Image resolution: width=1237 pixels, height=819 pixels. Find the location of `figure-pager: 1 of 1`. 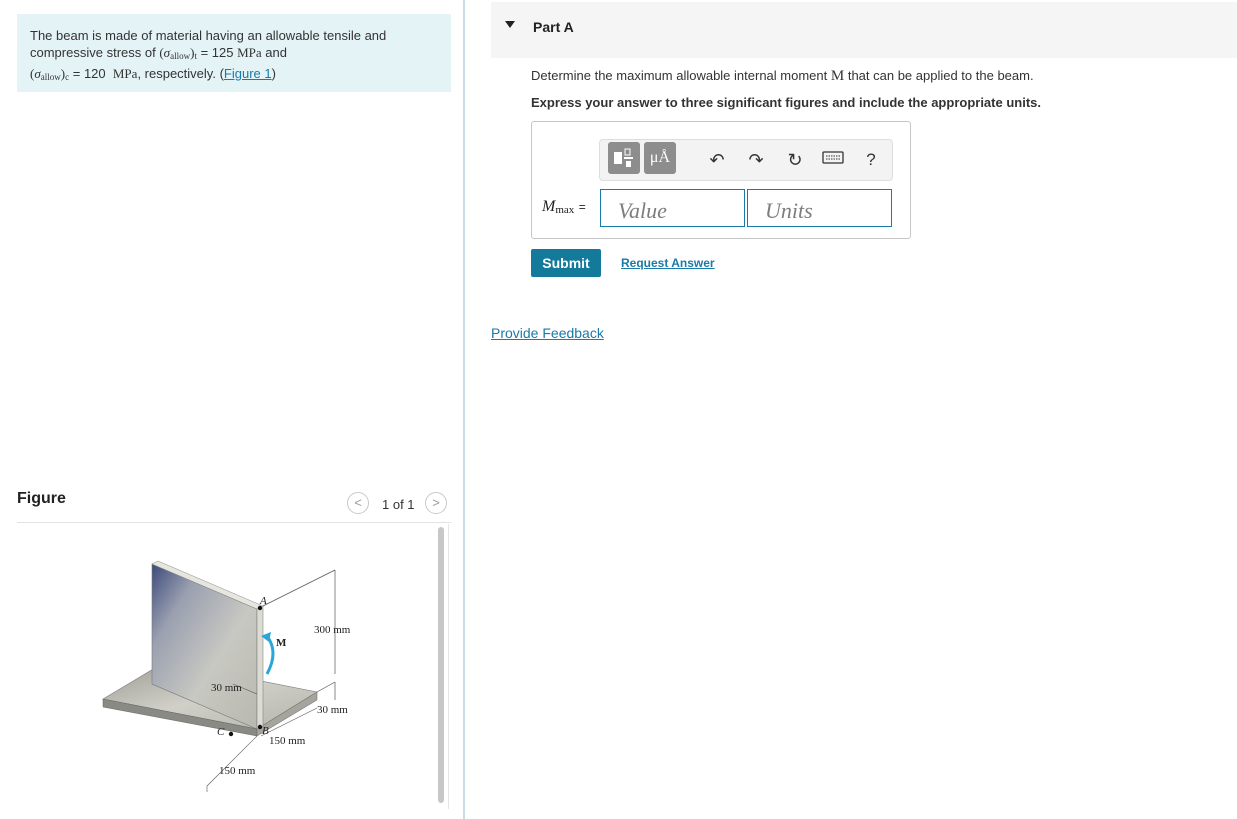

figure-pager: 1 of 1 is located at coordinates (398, 504).